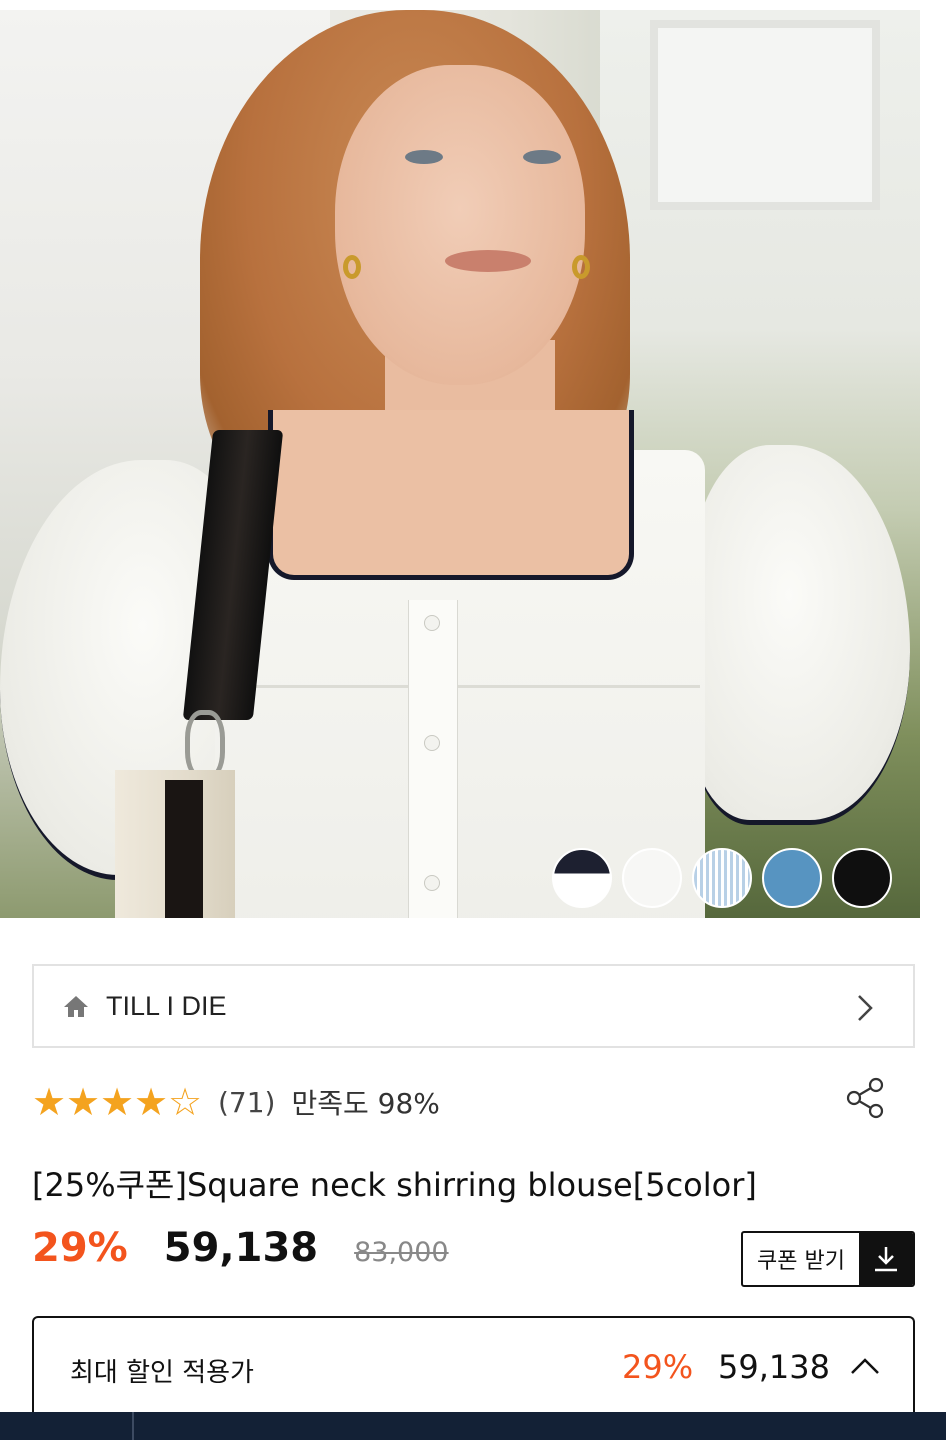  I want to click on discount-rate: 29%, so click(80, 1248).